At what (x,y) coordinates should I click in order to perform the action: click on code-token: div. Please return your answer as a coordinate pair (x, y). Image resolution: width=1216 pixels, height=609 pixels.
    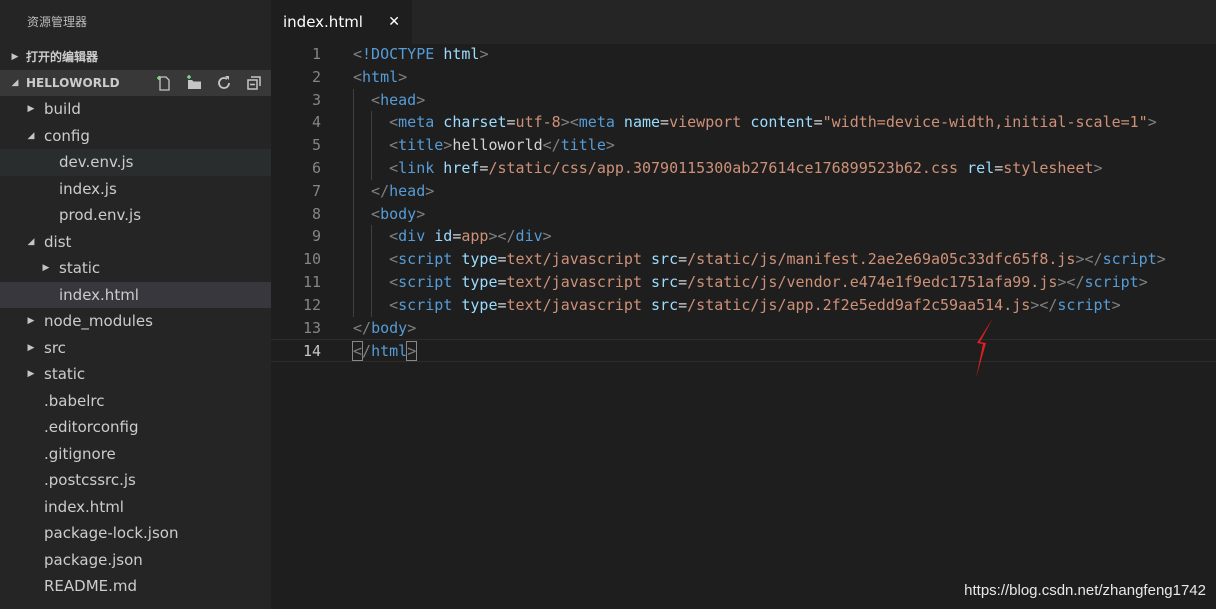
    Looking at the image, I should click on (412, 236).